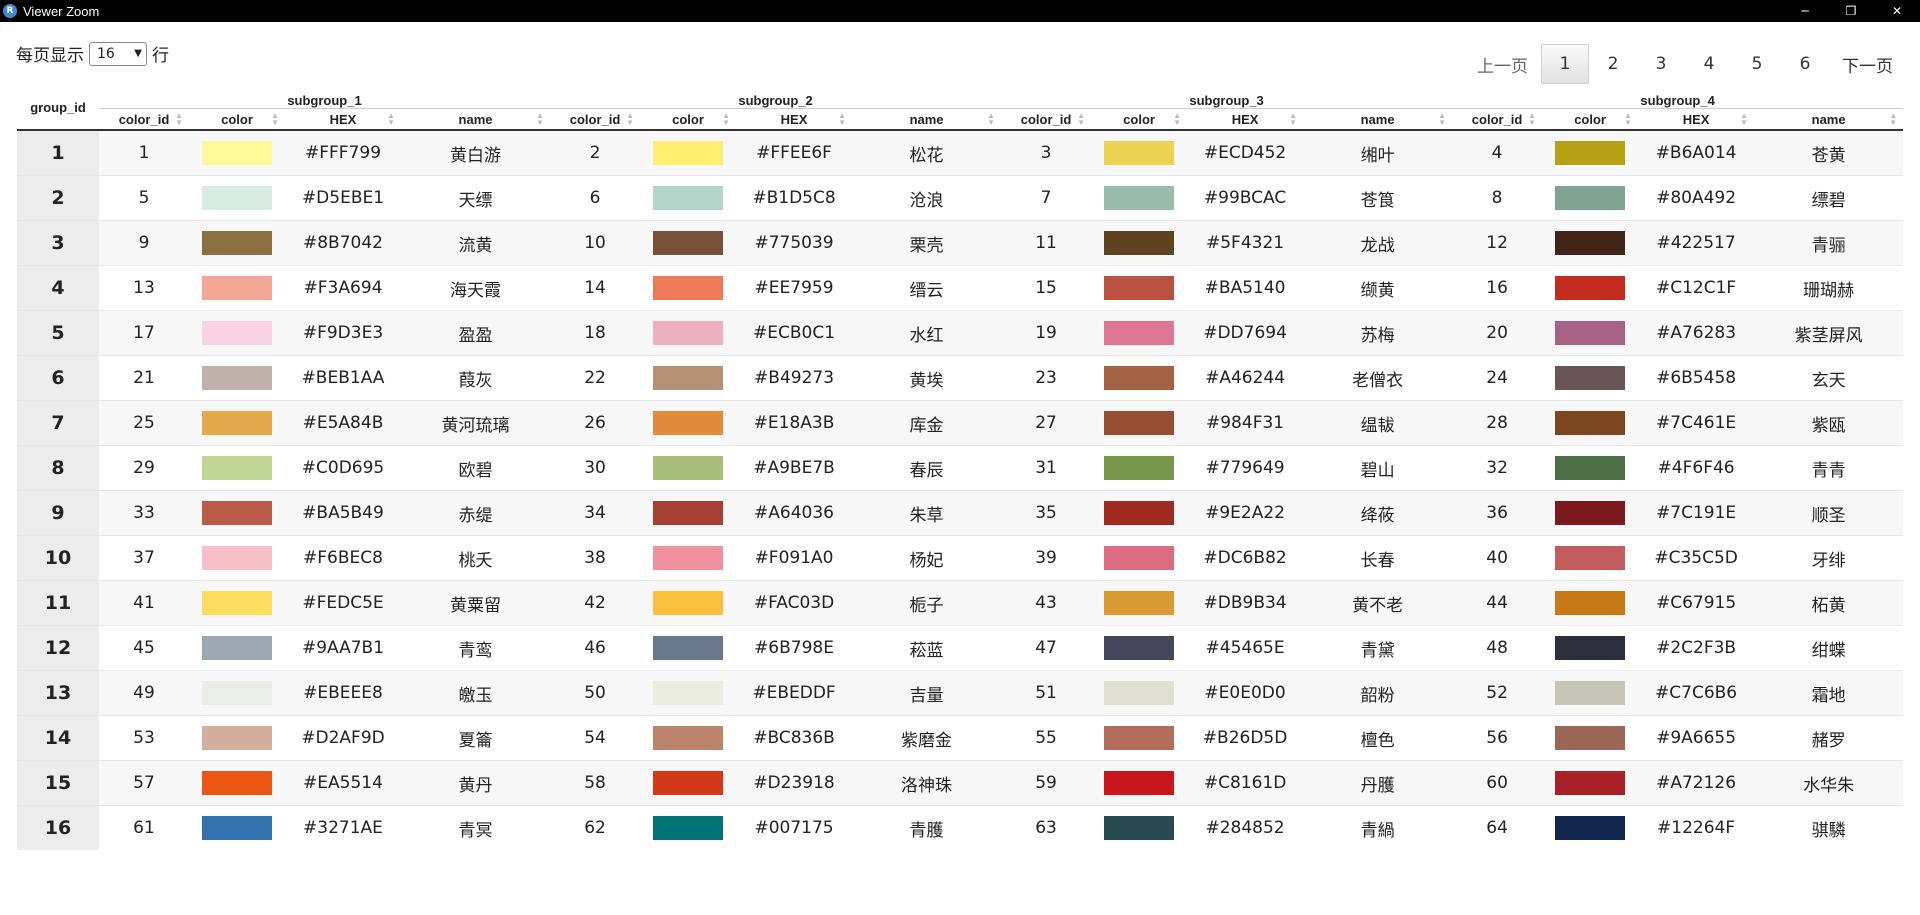 This screenshot has height=915, width=1920. Describe the element at coordinates (1805, 64) in the screenshot. I see `page-button-6: 6` at that location.